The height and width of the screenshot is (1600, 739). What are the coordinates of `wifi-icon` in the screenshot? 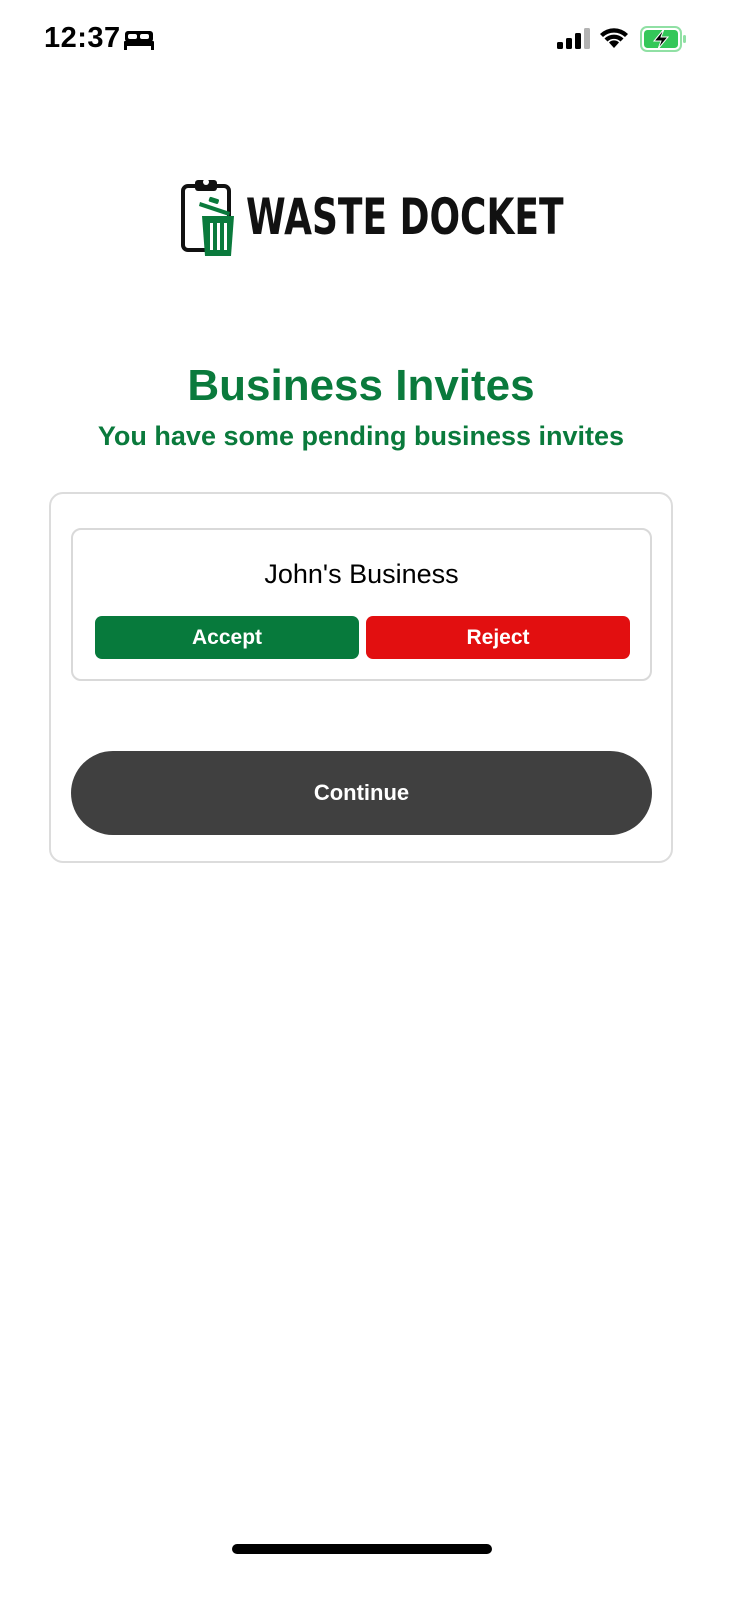 It's located at (614, 38).